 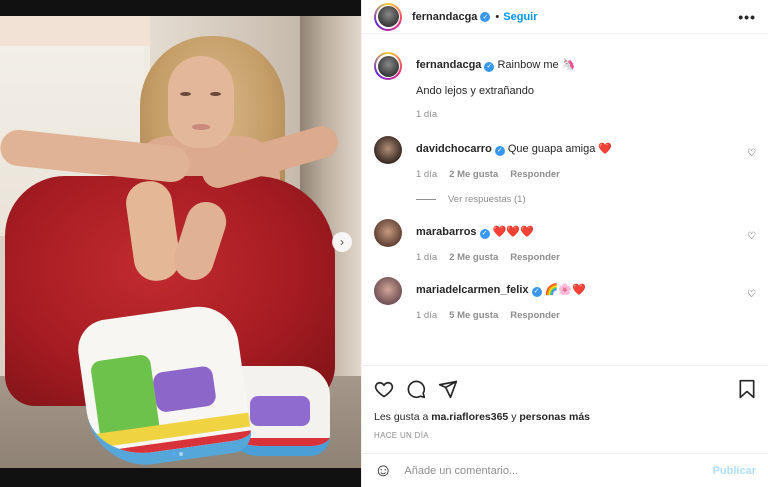 What do you see at coordinates (586, 199) in the screenshot?
I see `view-replies: Ver respuestas (1)` at bounding box center [586, 199].